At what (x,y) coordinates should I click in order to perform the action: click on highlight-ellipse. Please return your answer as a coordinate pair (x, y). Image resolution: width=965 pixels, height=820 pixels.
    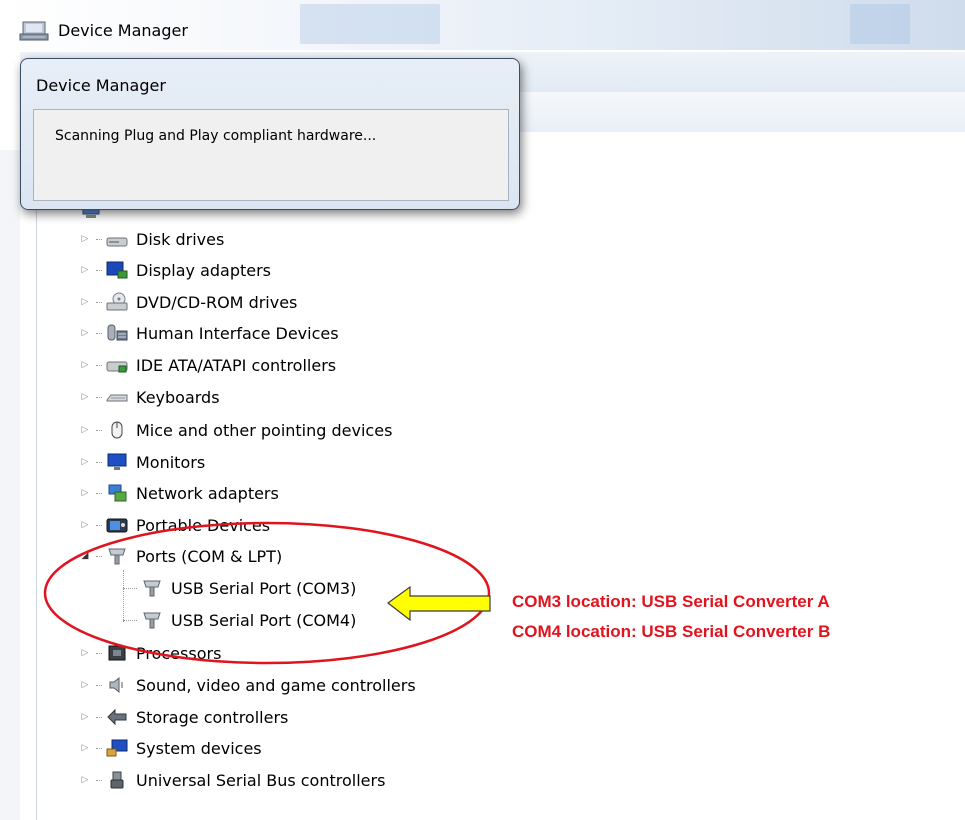
    Looking at the image, I should click on (267, 593).